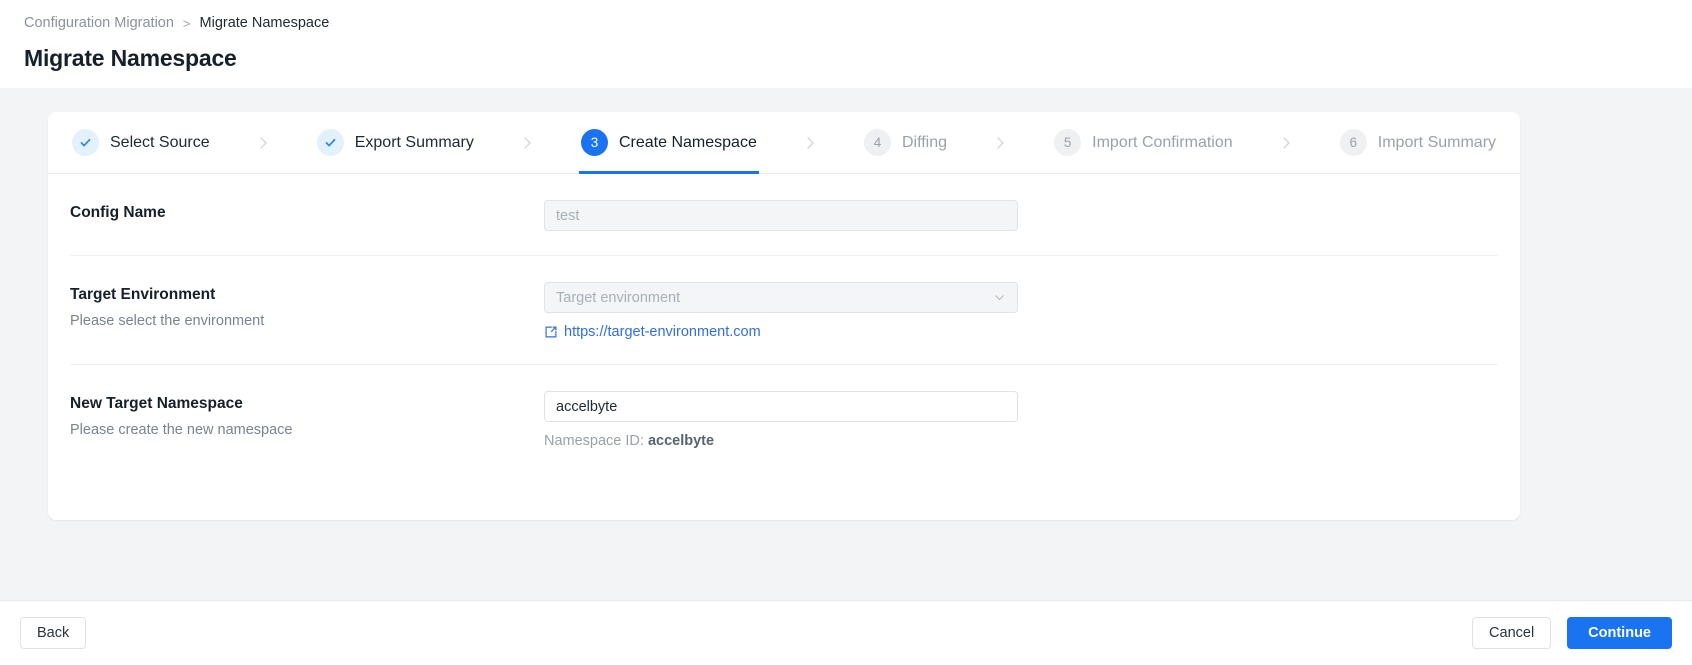 This screenshot has width=1692, height=665. I want to click on step-label: Export Summary, so click(414, 142).